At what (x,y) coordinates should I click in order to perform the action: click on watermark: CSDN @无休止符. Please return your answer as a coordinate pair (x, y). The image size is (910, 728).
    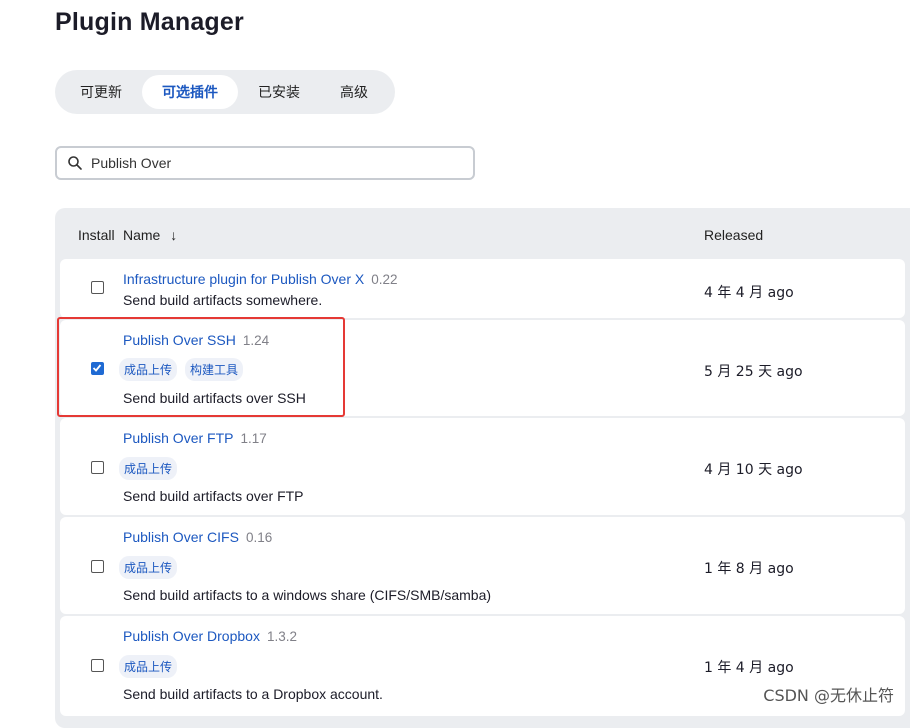
    Looking at the image, I should click on (828, 695).